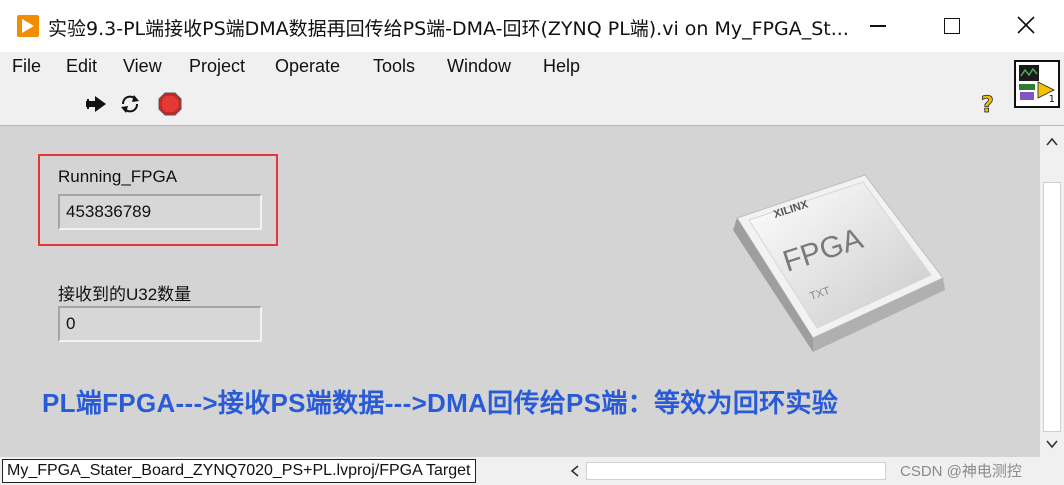 This screenshot has width=1064, height=485. Describe the element at coordinates (160, 324) in the screenshot. I see `u32-count-indicator: 0` at that location.